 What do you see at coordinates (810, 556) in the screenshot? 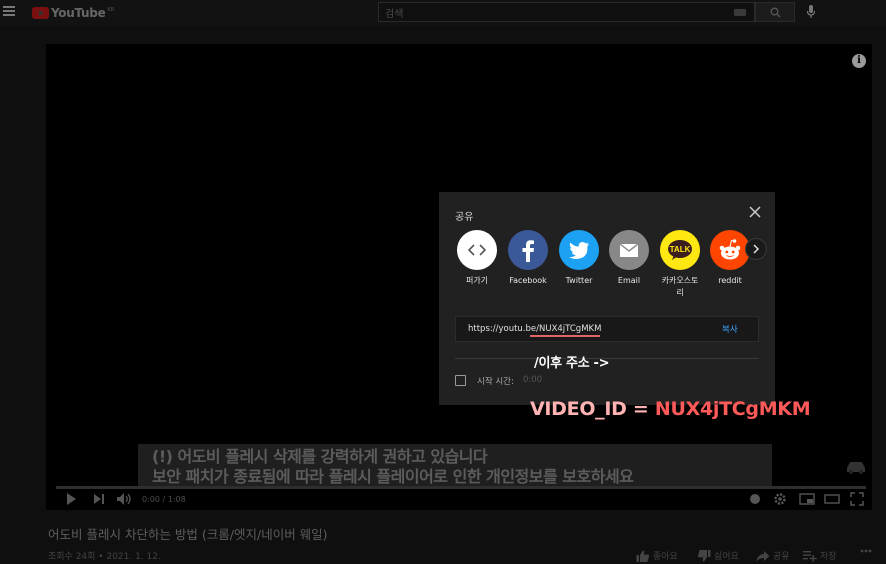
I see `playlist-add-icon` at bounding box center [810, 556].